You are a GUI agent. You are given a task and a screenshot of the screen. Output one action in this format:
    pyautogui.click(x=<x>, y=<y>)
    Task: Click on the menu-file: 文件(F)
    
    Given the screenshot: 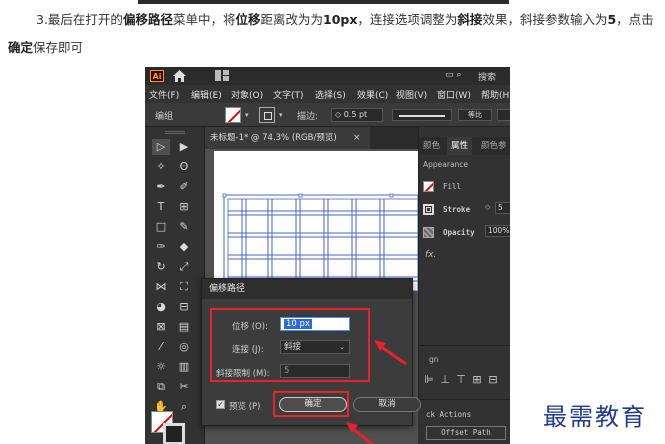 What is the action you would take?
    pyautogui.click(x=164, y=94)
    